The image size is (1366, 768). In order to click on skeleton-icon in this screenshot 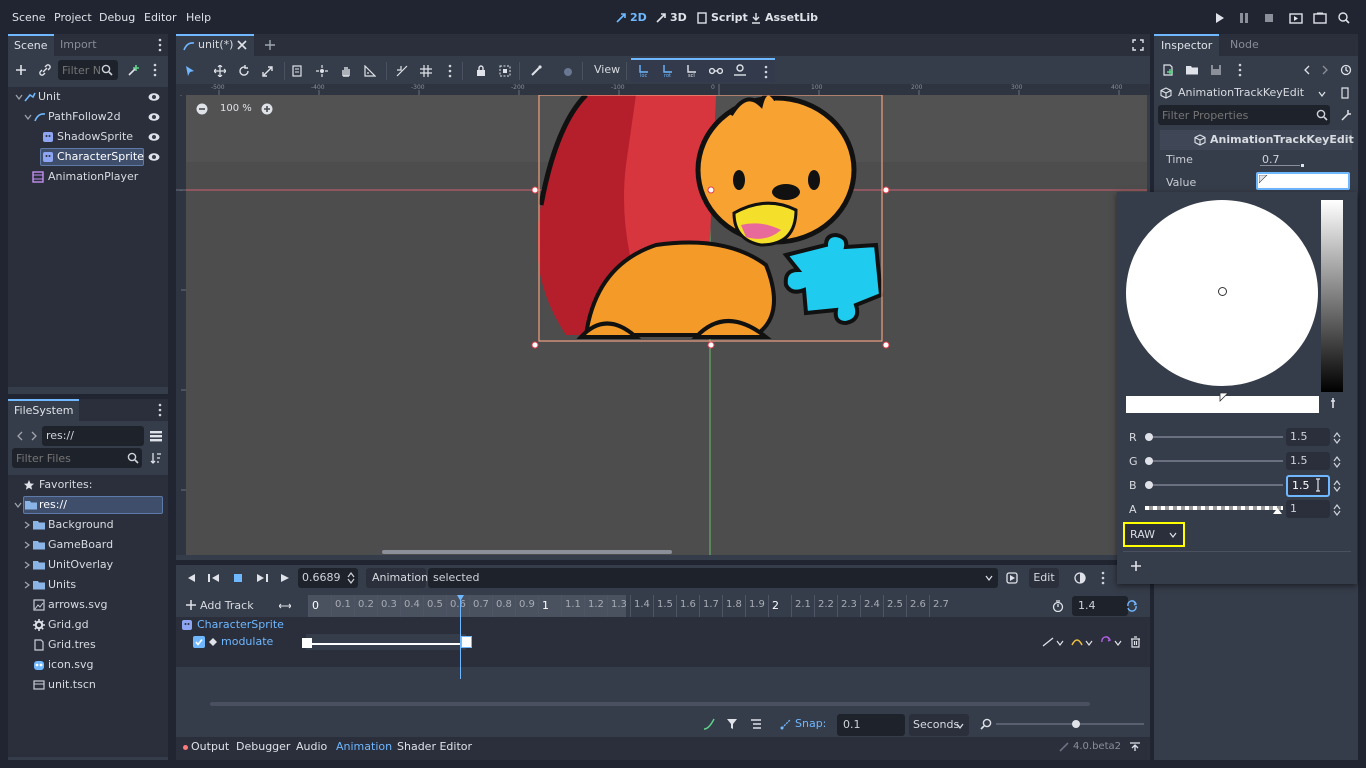, I will do `click(536, 71)`.